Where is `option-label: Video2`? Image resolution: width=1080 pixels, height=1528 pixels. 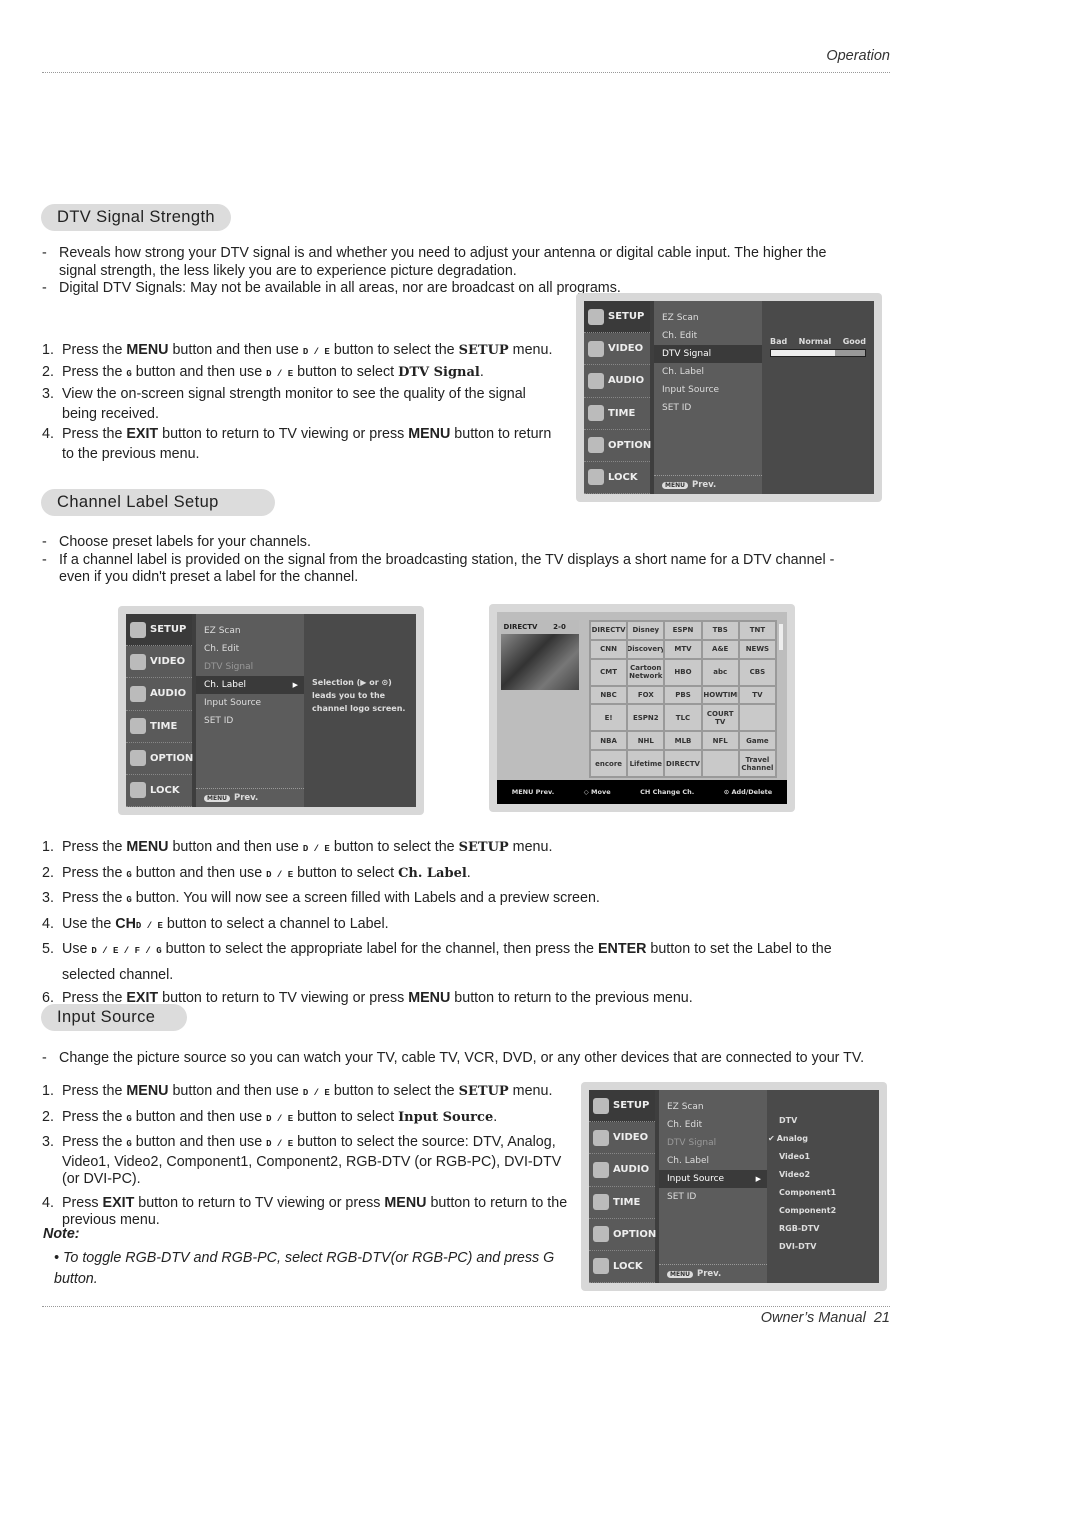
option-label: Video2 is located at coordinates (795, 1174).